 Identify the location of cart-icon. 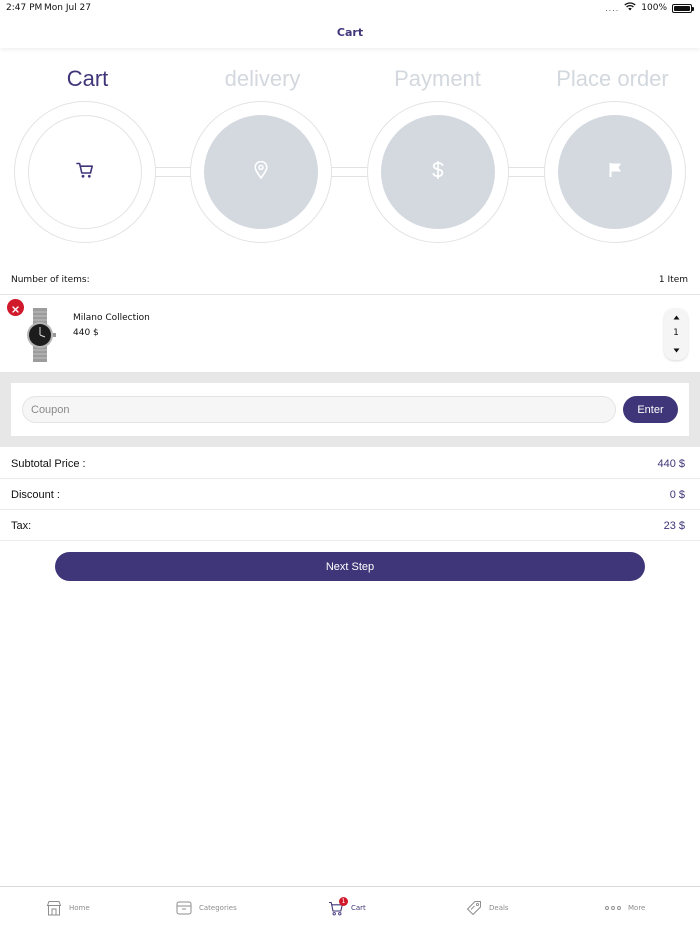
(85, 172).